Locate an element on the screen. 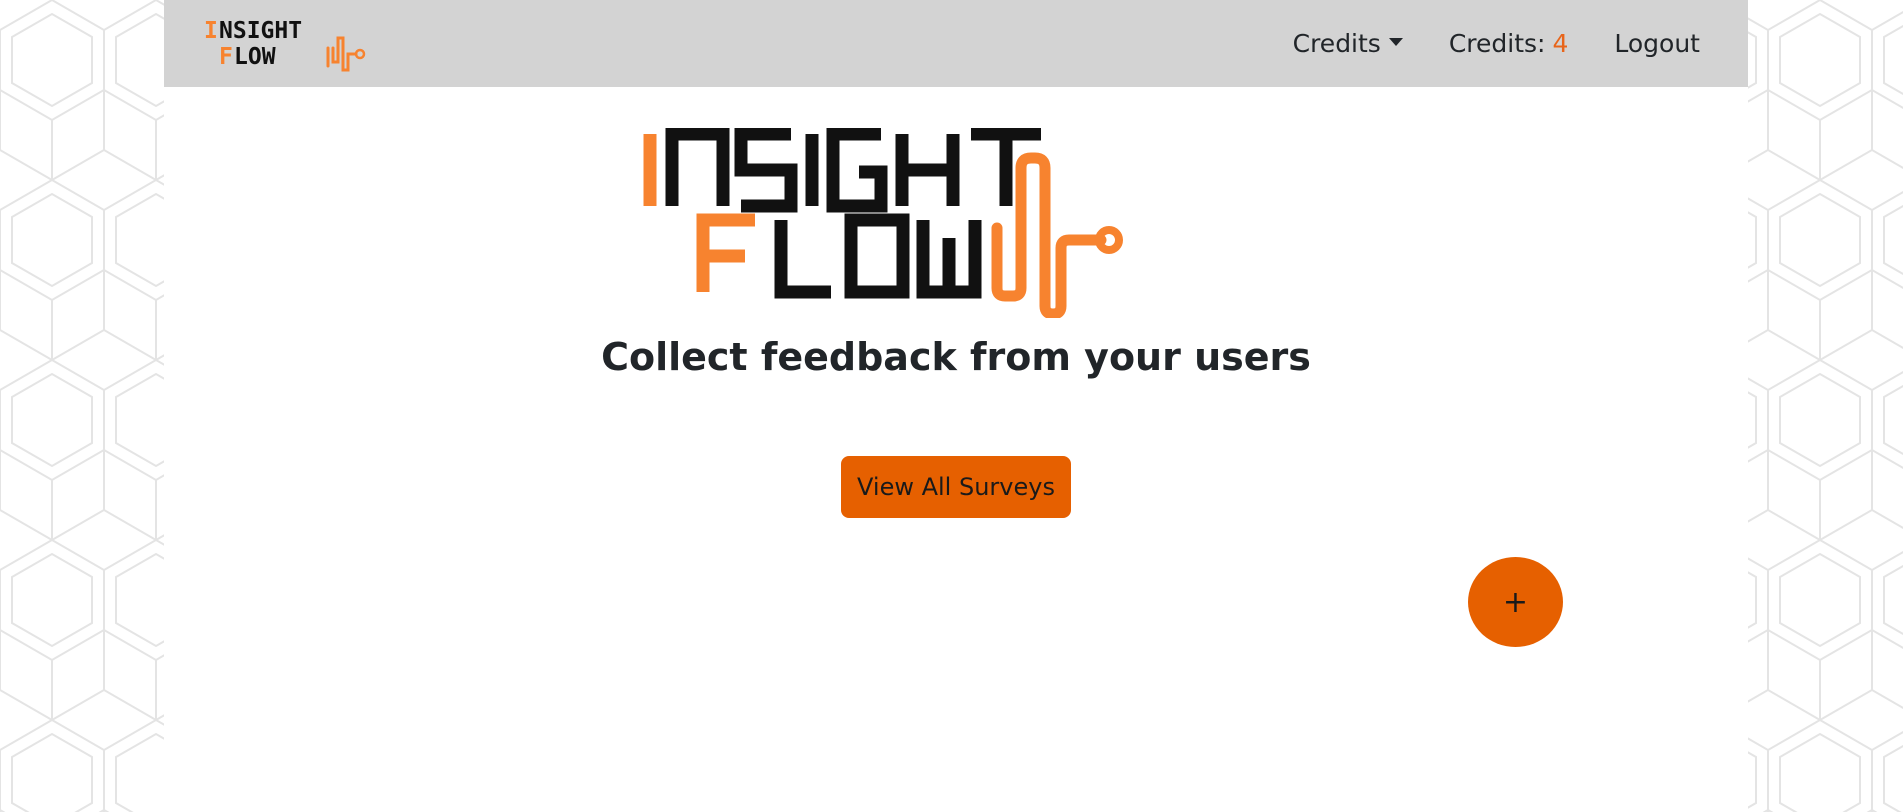  page-tagline: Collect feedback from your users is located at coordinates (956, 357).